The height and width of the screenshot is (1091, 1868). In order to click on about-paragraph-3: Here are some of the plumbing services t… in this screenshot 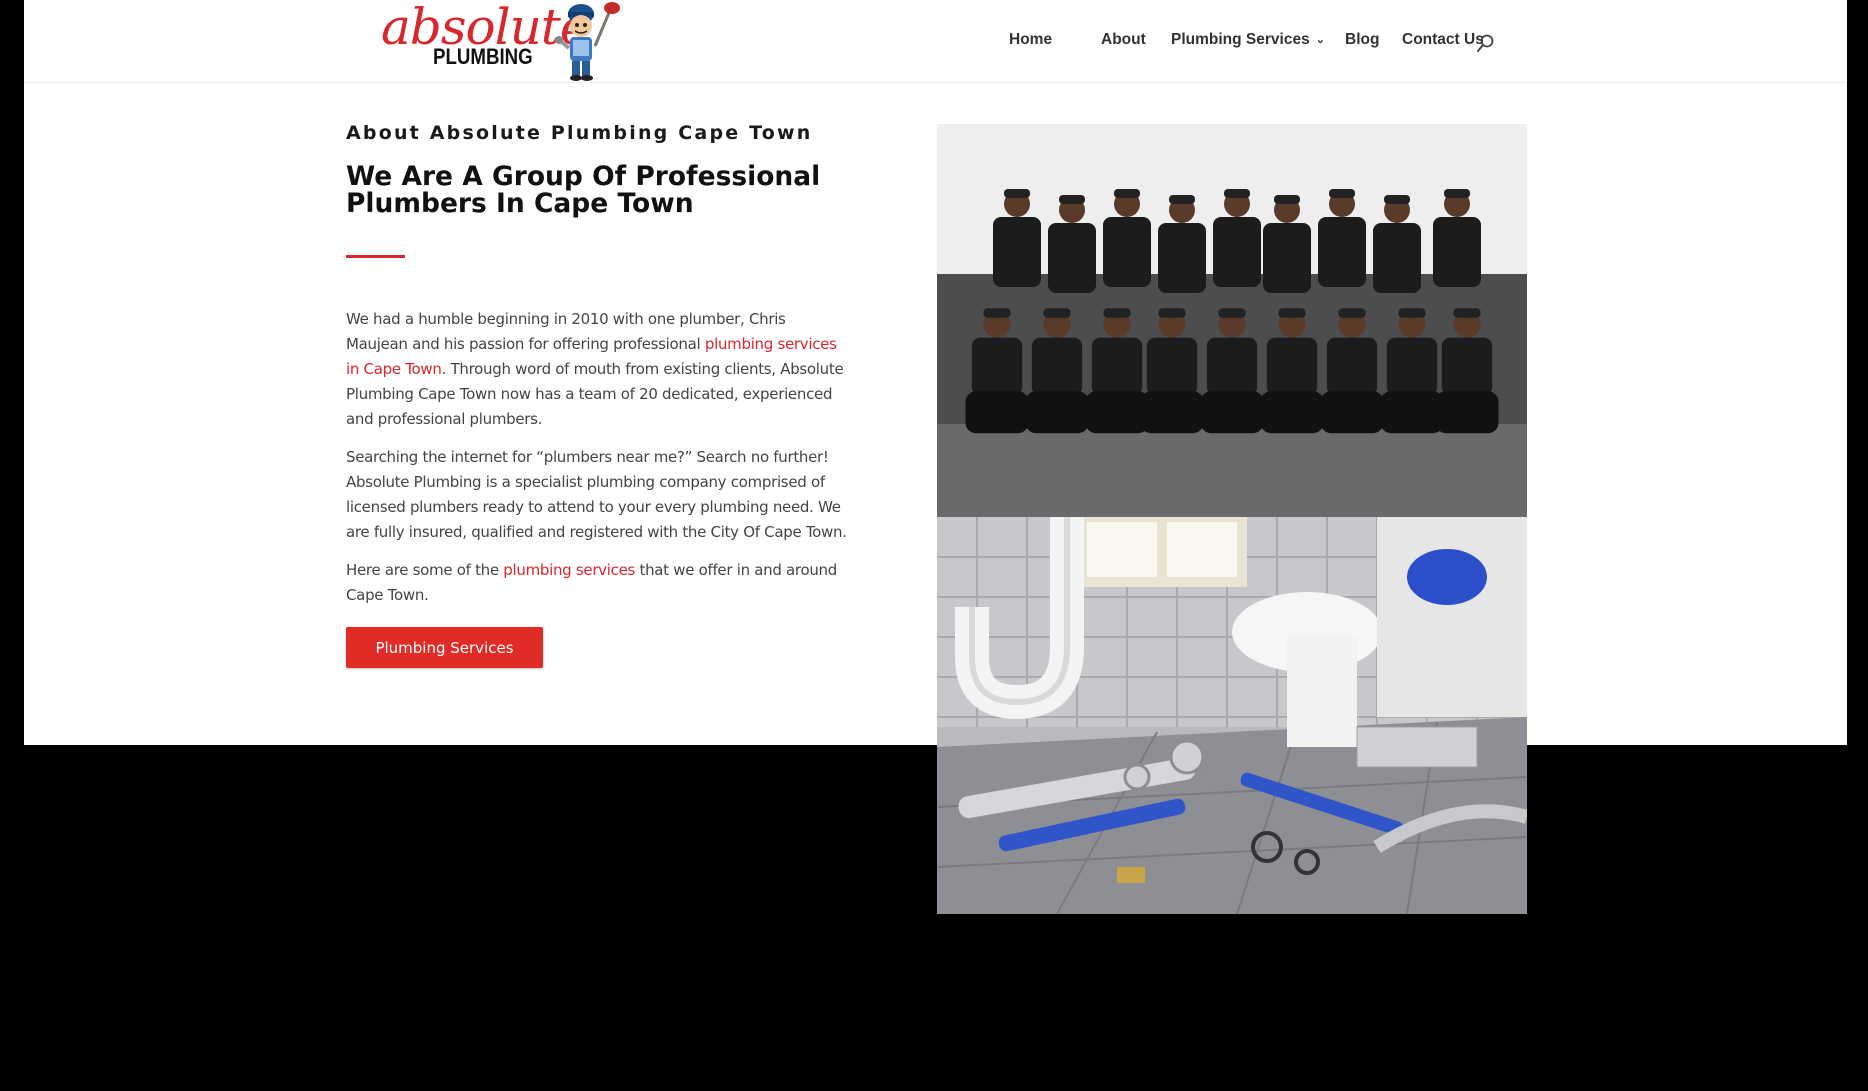, I will do `click(598, 583)`.